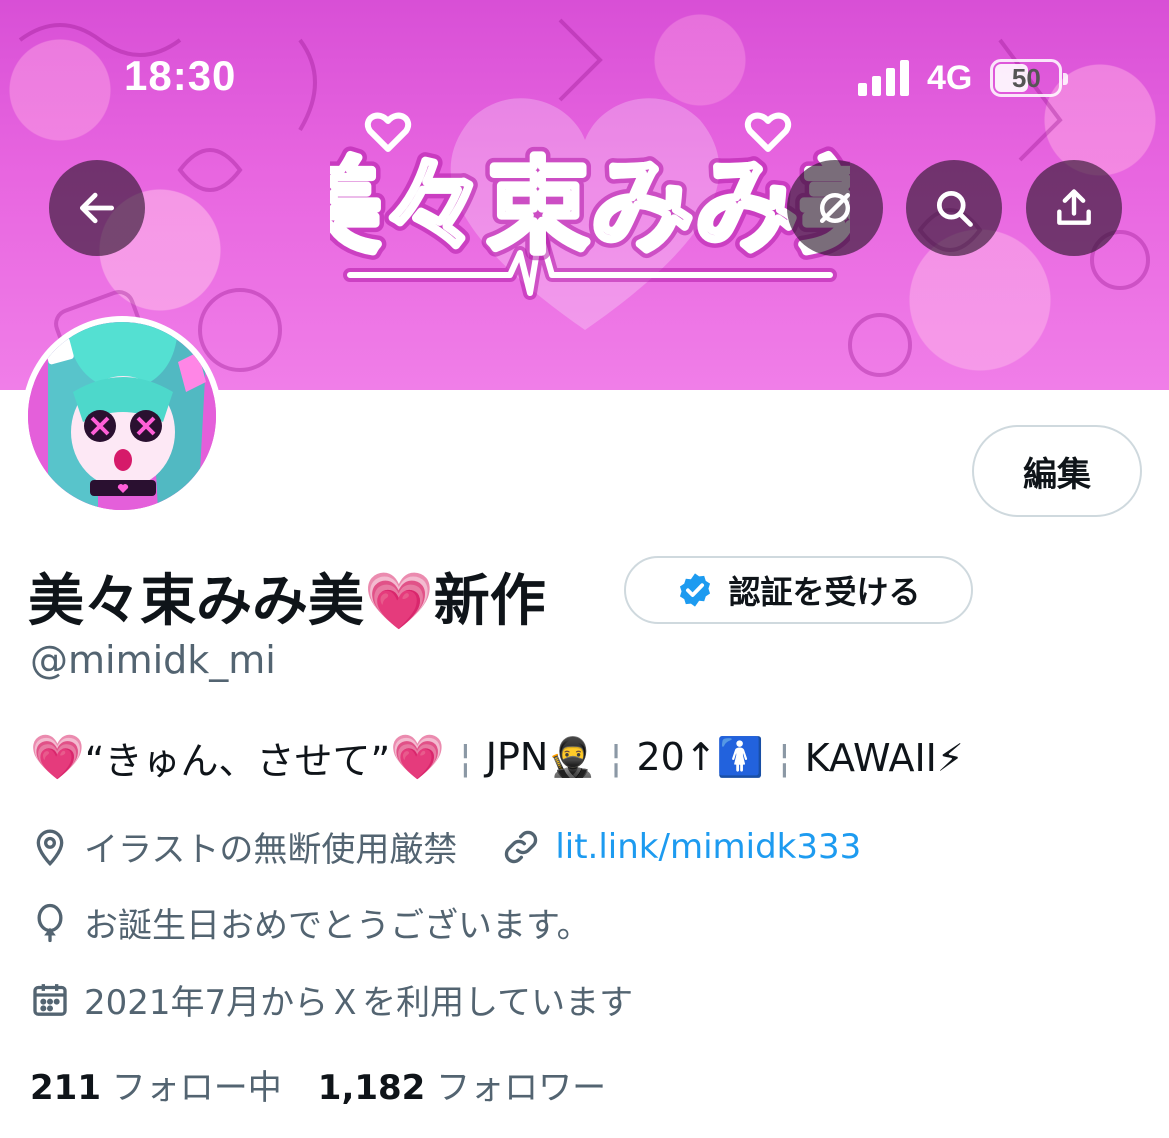 Image resolution: width=1169 pixels, height=1138 pixels. Describe the element at coordinates (237, 761) in the screenshot. I see `bio-quote: “きゅん、させて”` at that location.